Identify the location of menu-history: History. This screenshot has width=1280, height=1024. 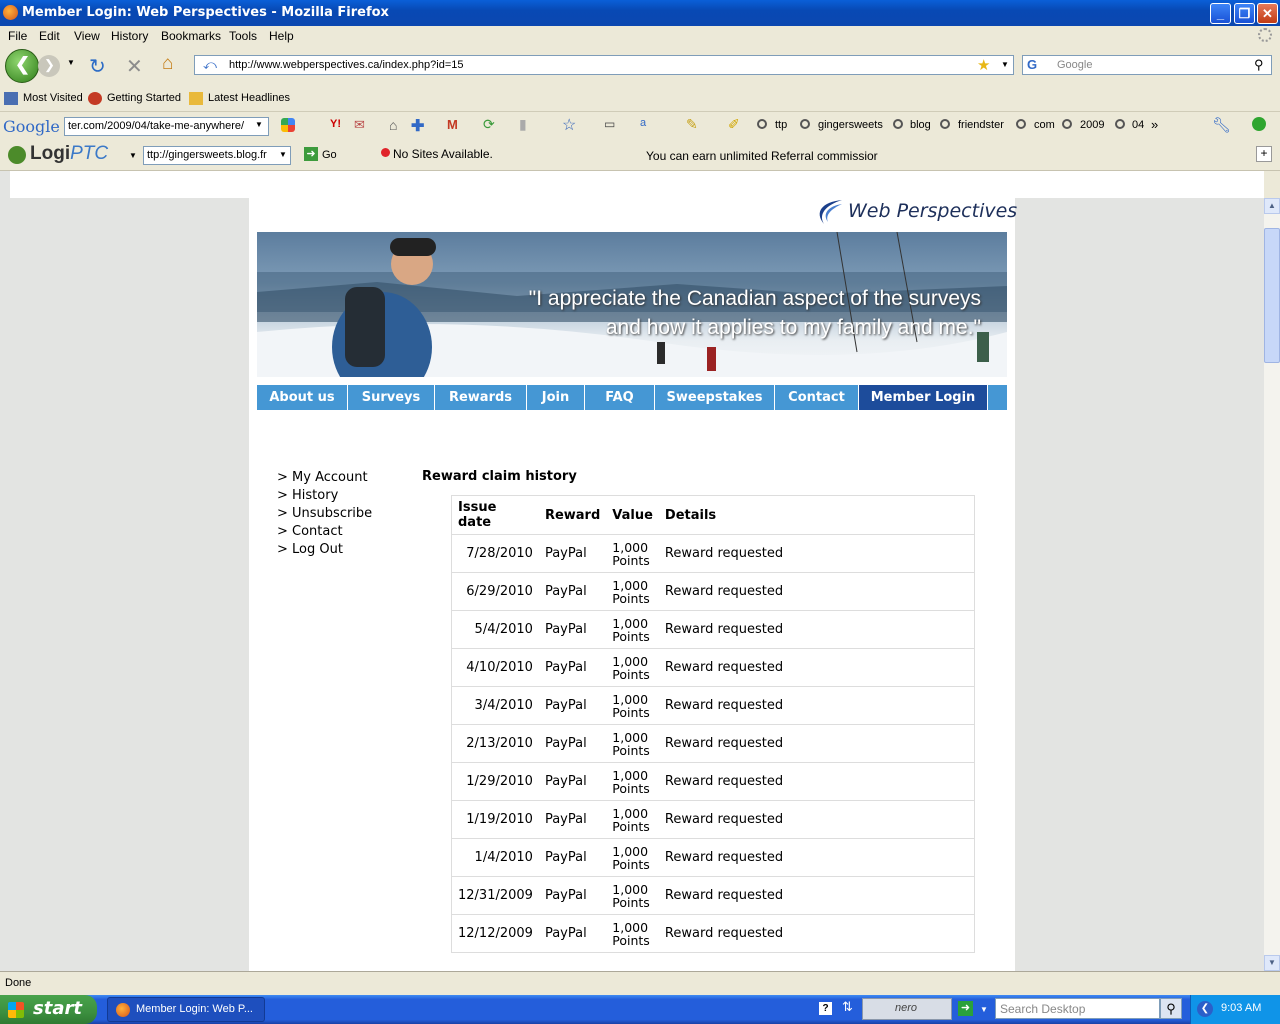
(129, 36).